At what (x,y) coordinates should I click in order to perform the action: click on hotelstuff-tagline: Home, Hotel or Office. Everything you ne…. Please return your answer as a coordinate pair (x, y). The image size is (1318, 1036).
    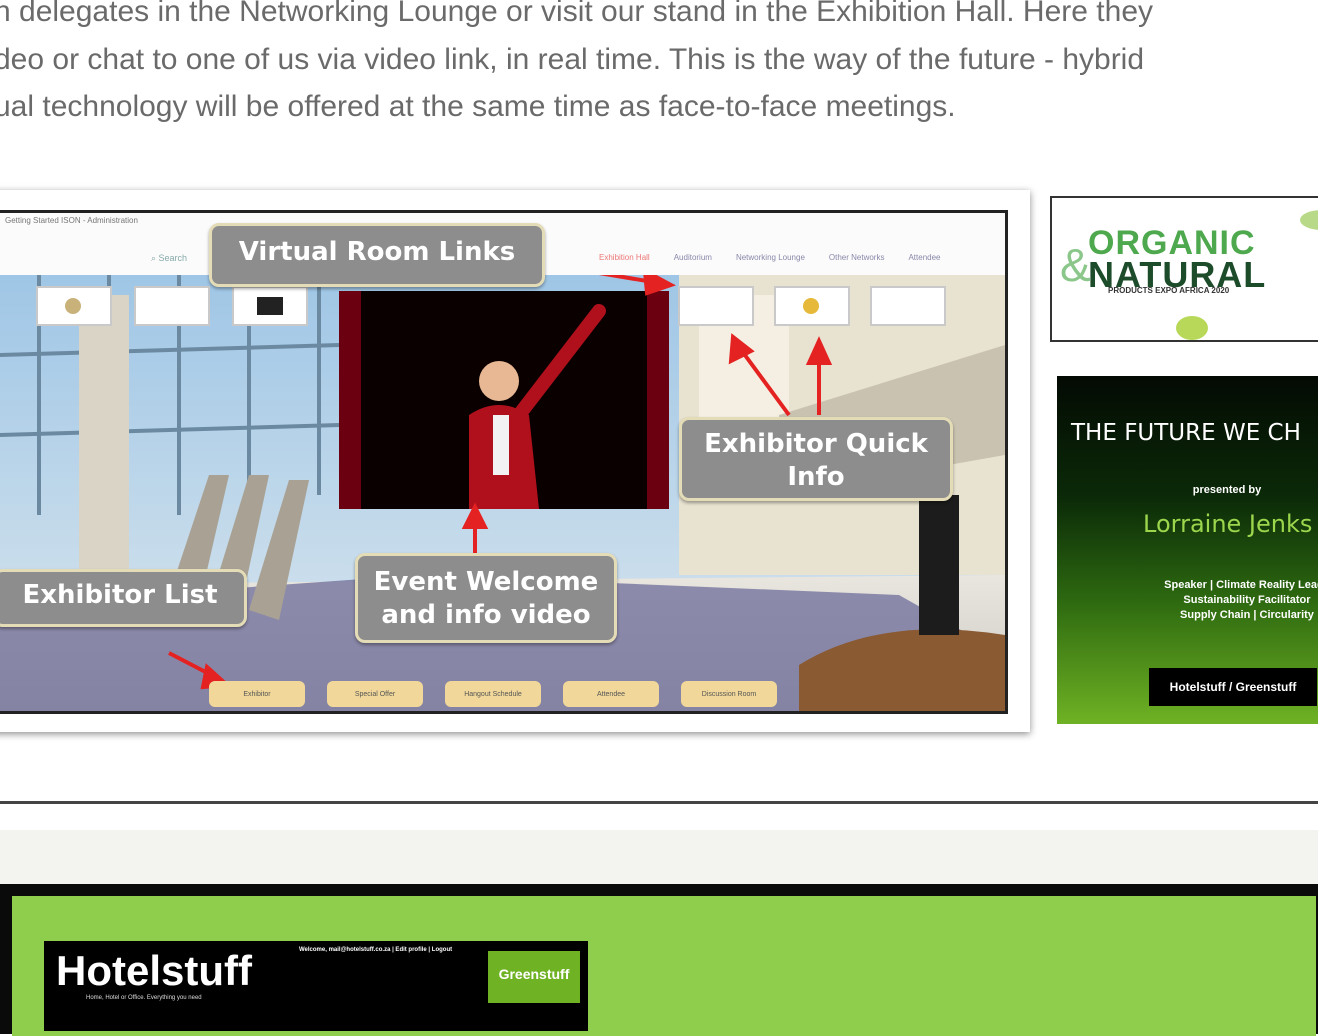
    Looking at the image, I should click on (144, 998).